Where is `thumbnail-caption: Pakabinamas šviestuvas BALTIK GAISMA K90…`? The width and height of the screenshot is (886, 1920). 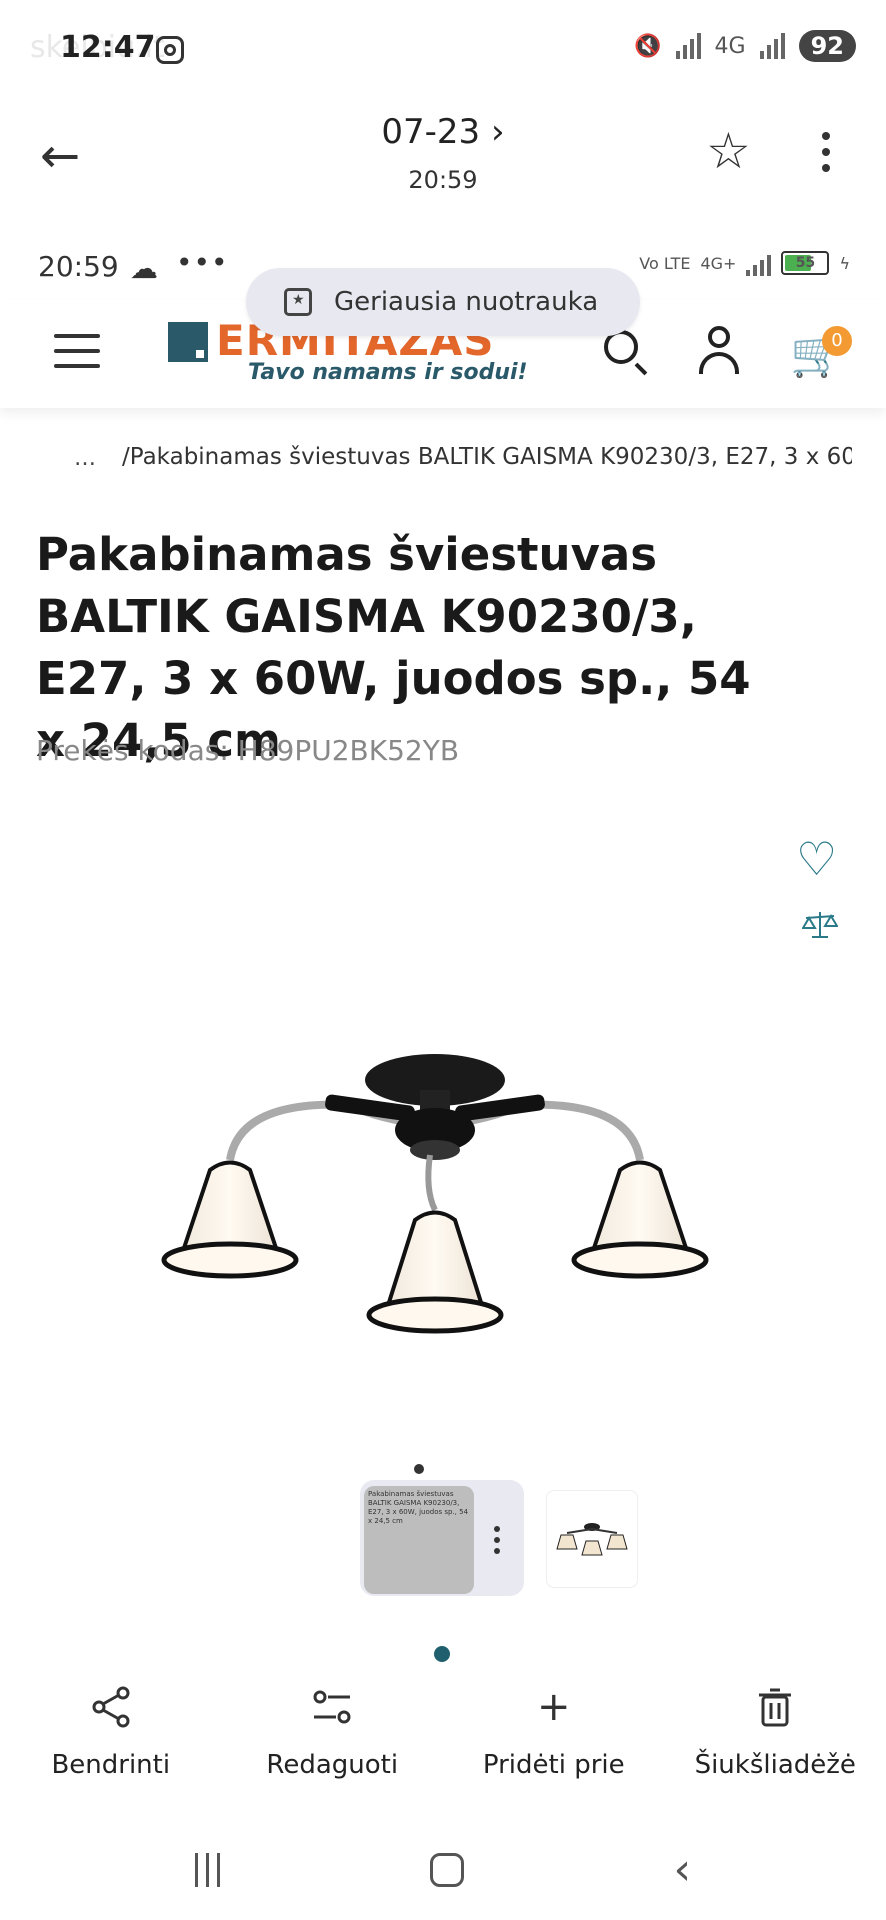
thumbnail-caption: Pakabinamas šviestuvas BALTIK GAISMA K90… is located at coordinates (418, 1507).